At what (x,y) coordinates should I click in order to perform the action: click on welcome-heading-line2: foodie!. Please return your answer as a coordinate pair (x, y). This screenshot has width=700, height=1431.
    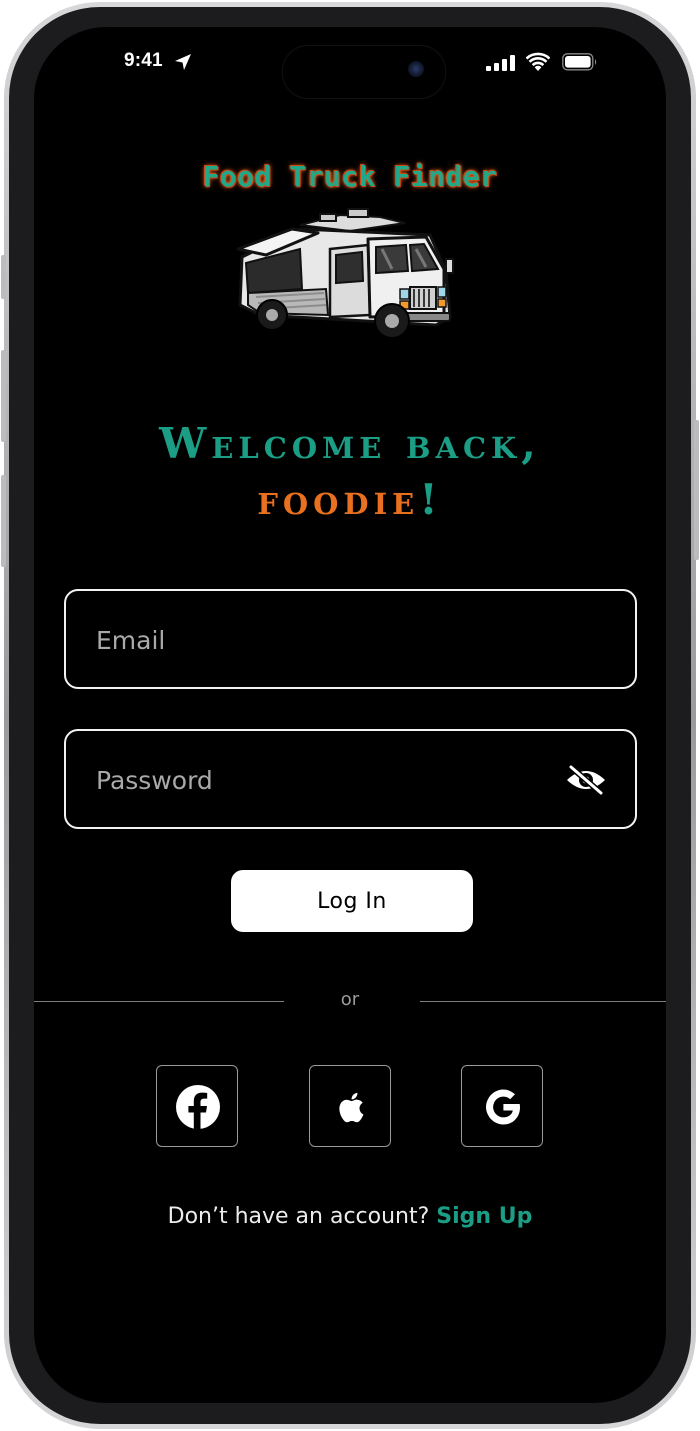
    Looking at the image, I should click on (350, 499).